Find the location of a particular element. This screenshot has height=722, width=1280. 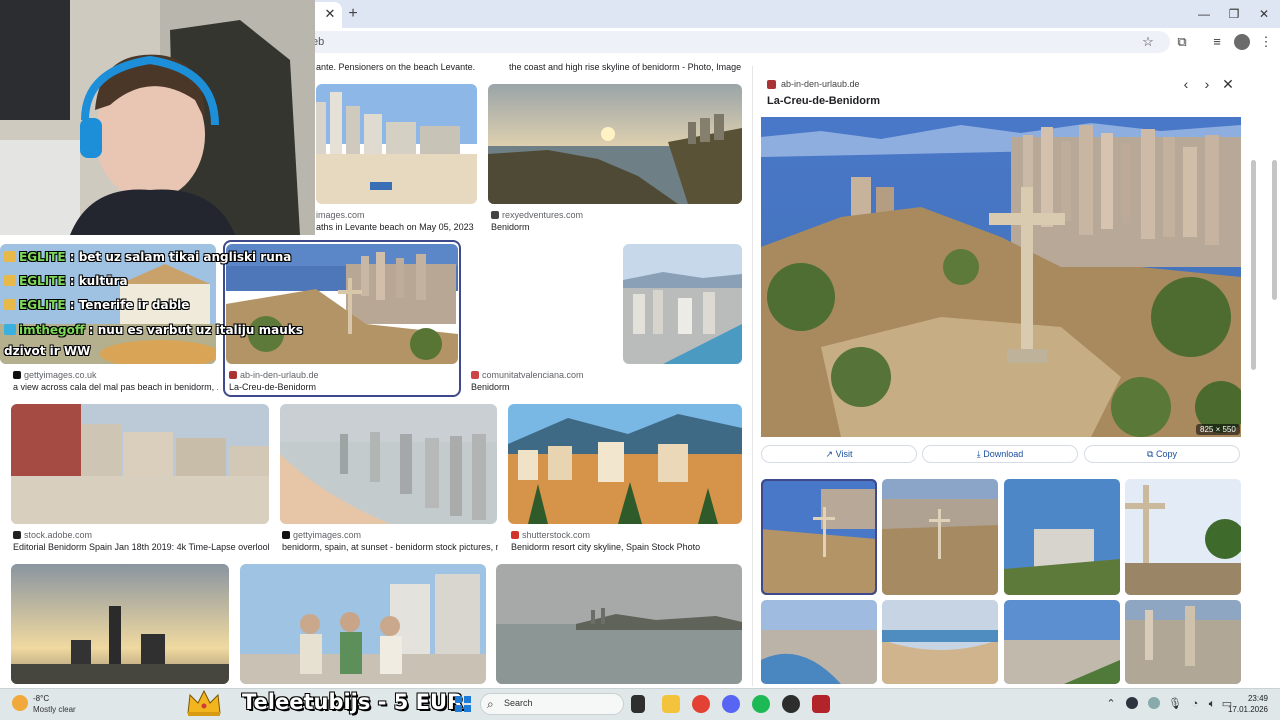

weather-moon-icon is located at coordinates (20, 703).